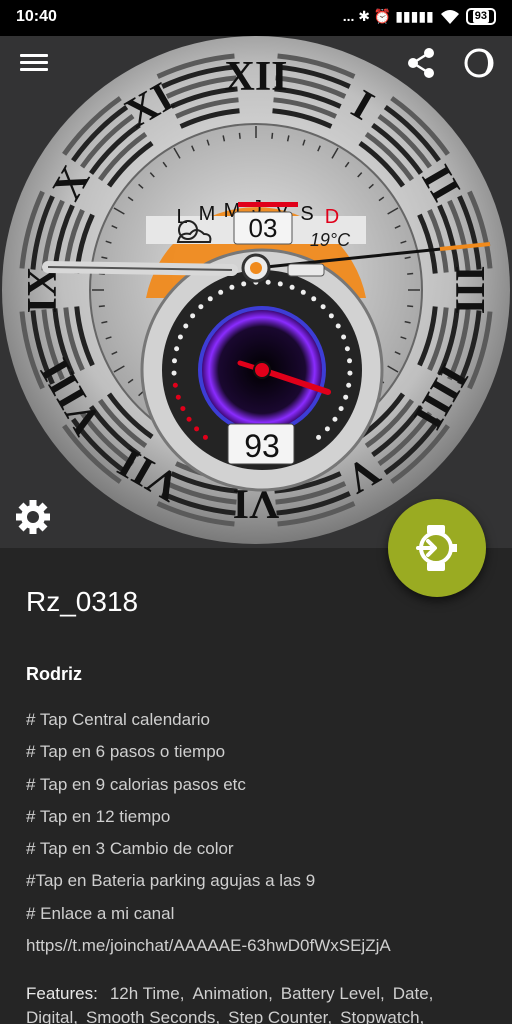 The height and width of the screenshot is (1024, 512). What do you see at coordinates (280, 1016) in the screenshot?
I see `feature-item: Step Counter,` at bounding box center [280, 1016].